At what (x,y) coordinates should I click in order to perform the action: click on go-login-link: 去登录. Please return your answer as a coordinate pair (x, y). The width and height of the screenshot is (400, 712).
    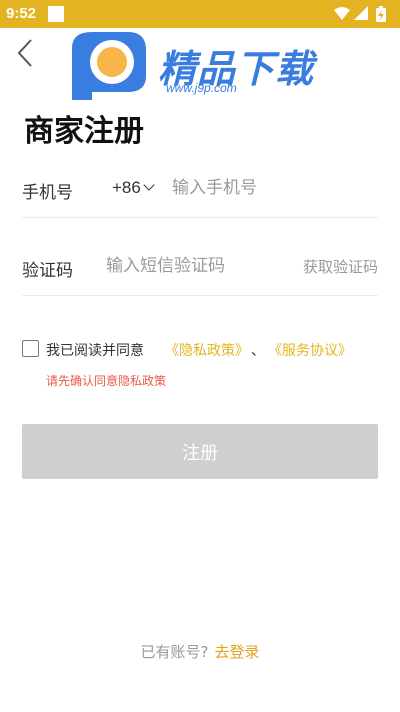
    Looking at the image, I should click on (236, 652).